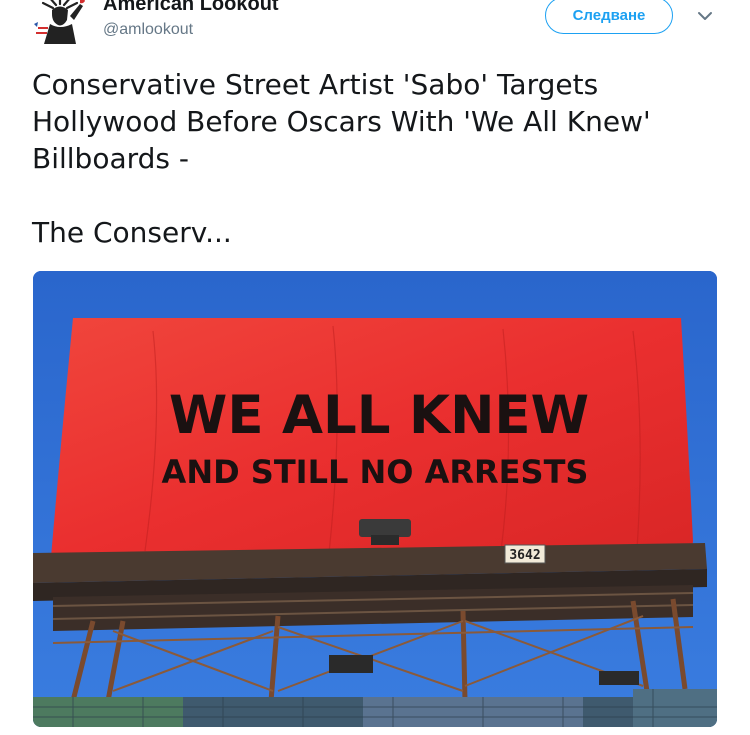  I want to click on display-name: American Lookout, so click(191, 8).